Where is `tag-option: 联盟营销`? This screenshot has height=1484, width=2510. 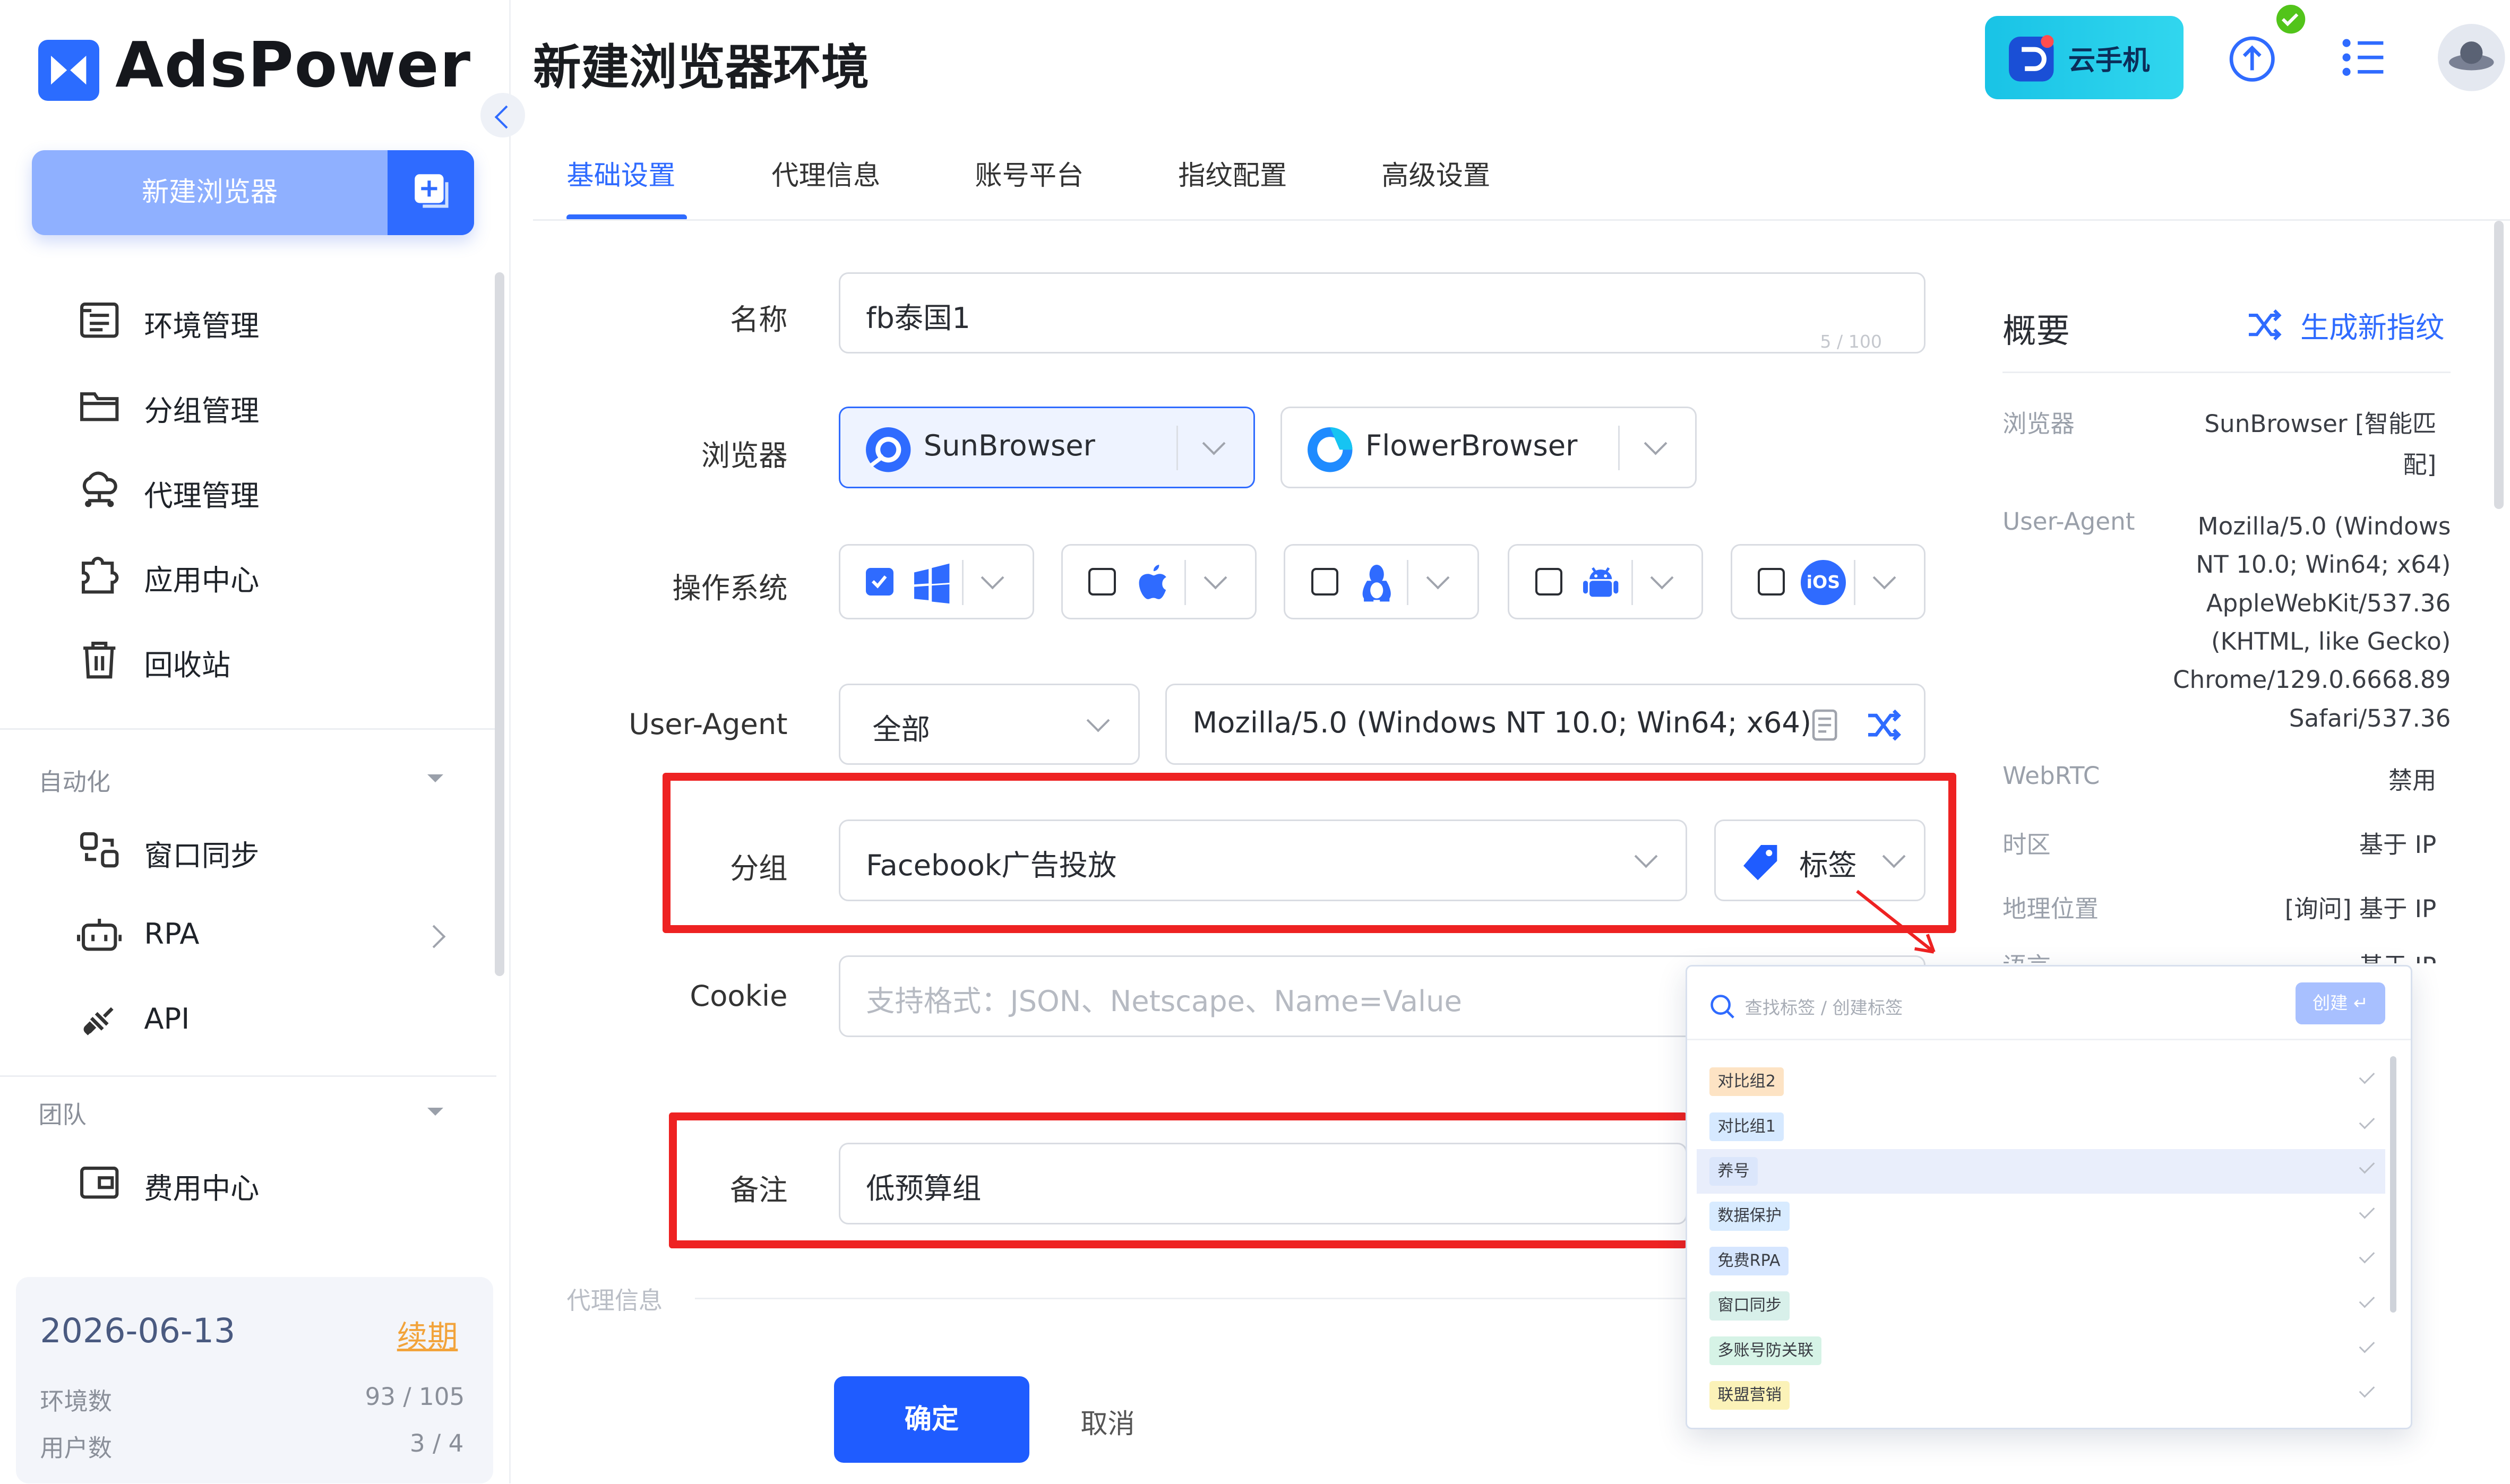
tag-option: 联盟营销 is located at coordinates (2041, 1396).